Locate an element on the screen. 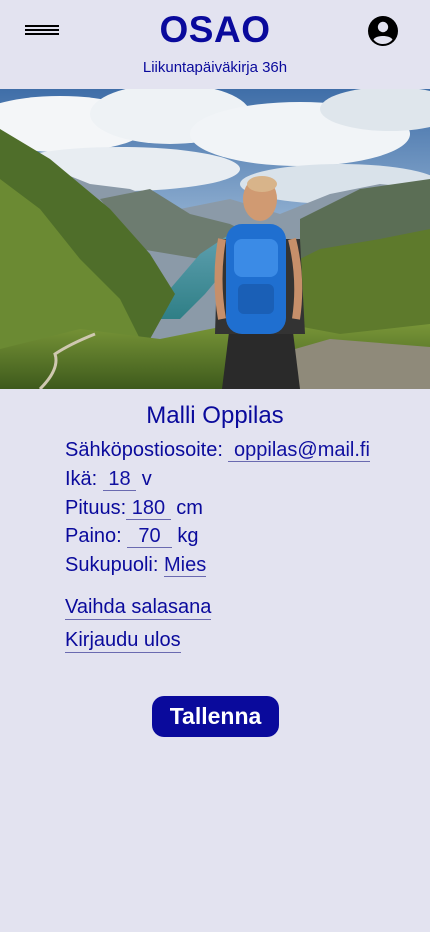 The image size is (430, 932). height-row: Pituus: 180 cm is located at coordinates (134, 508).